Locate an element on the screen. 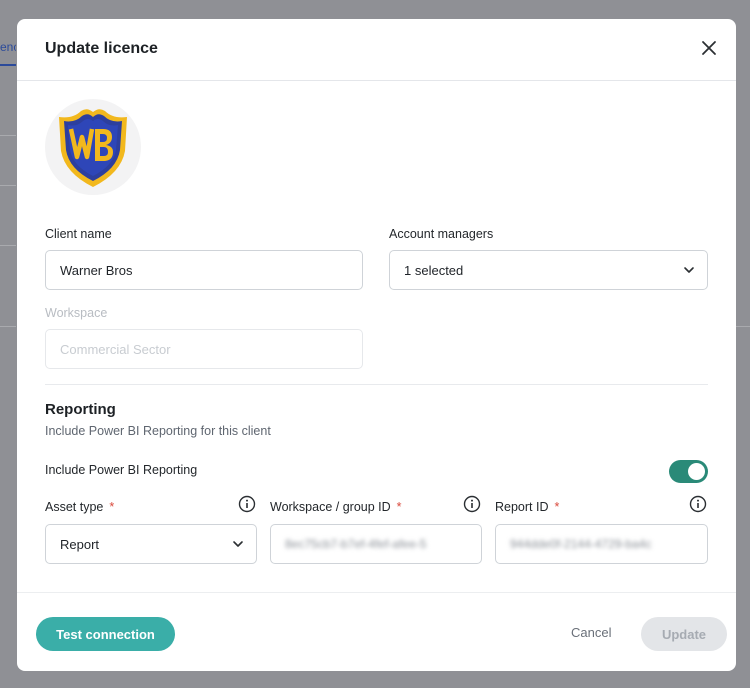  section-divider is located at coordinates (376, 384).